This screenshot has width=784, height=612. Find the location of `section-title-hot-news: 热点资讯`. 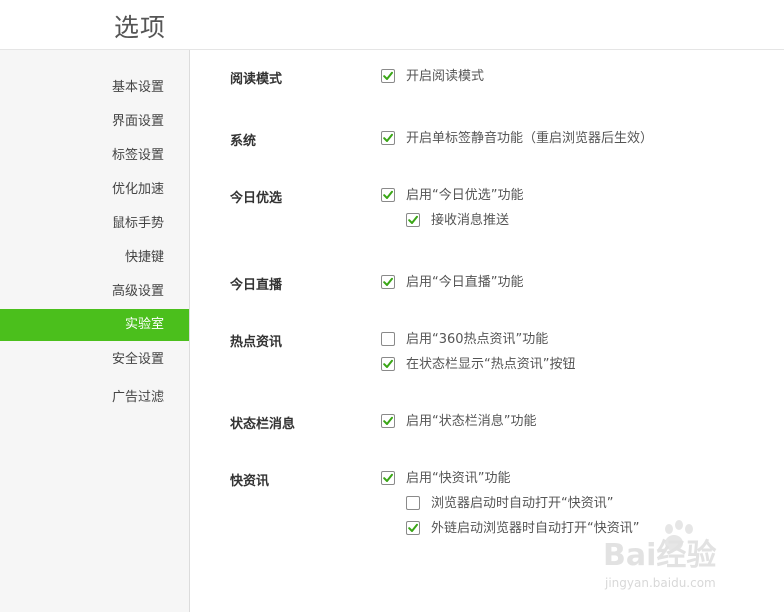

section-title-hot-news: 热点资讯 is located at coordinates (256, 342).